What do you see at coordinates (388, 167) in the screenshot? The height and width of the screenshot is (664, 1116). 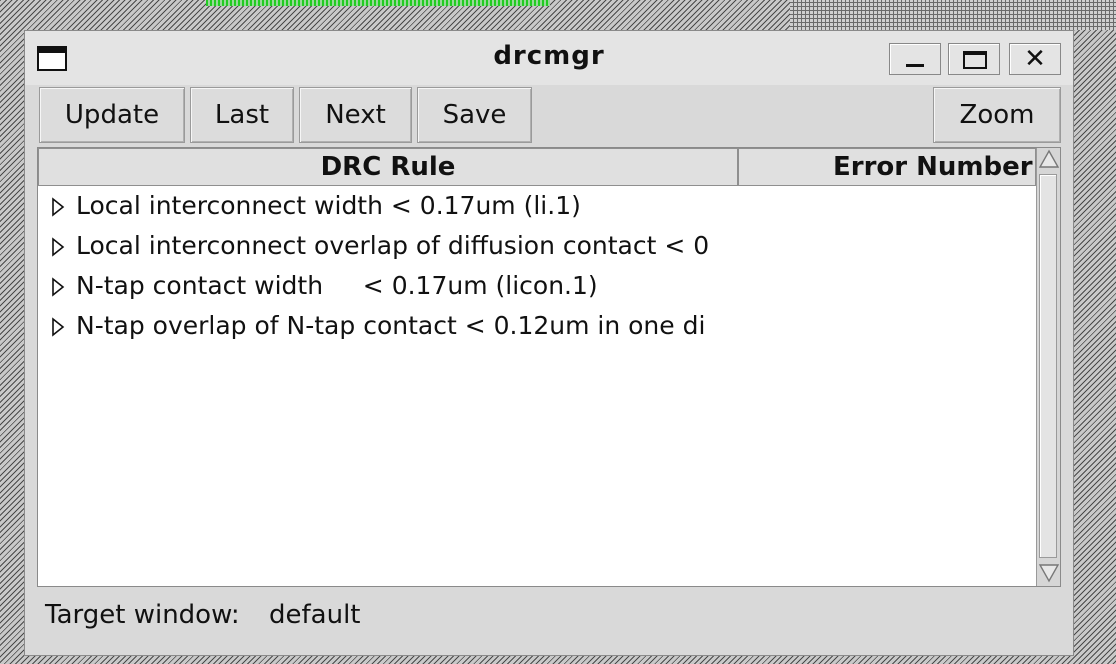 I see `column-header-drc-rule: DRC Rule` at bounding box center [388, 167].